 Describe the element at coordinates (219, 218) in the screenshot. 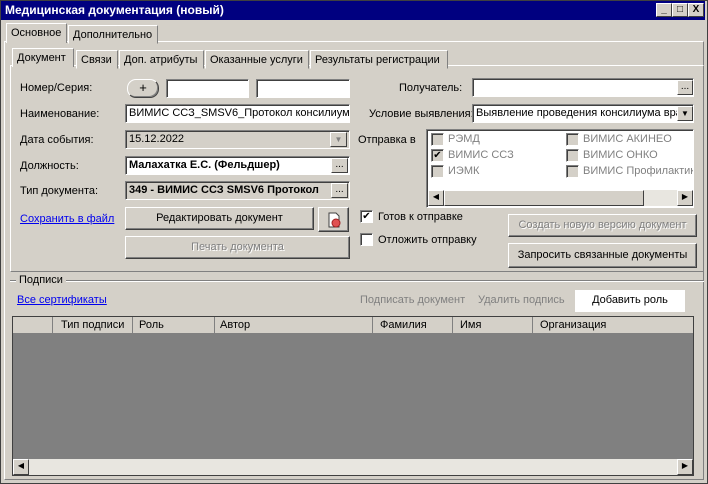

I see `edit-document-button: Редактировать документ` at that location.